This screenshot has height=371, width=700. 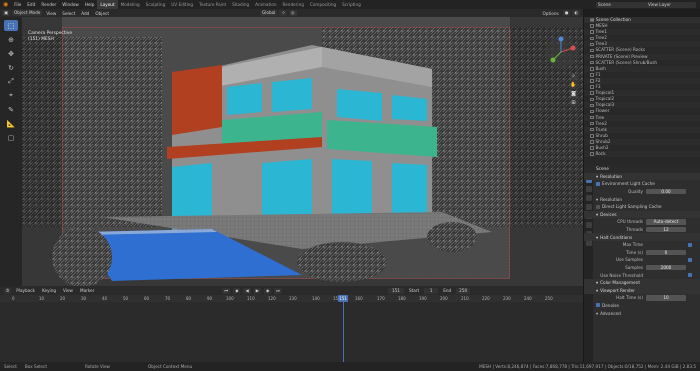 I want to click on next-key-icon: ◆, so click(x=267, y=290).